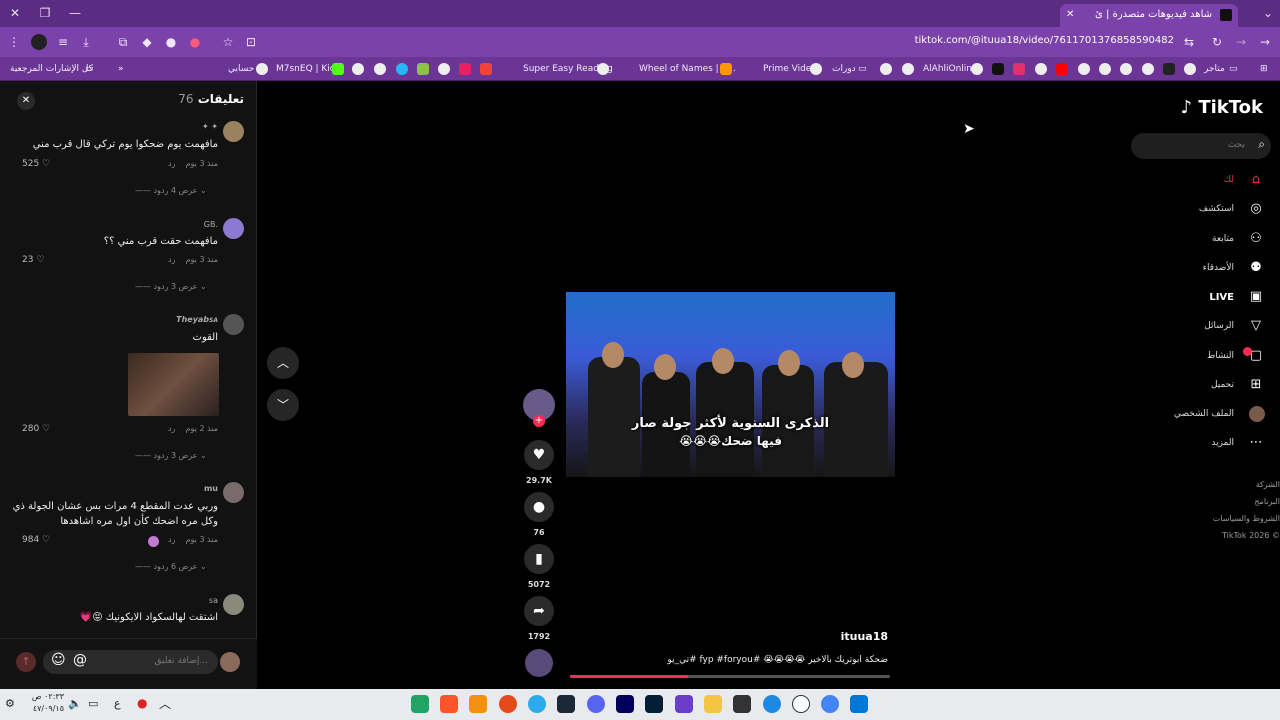 The width and height of the screenshot is (1280, 720). I want to click on extension-icon-2: ●, so click(171, 42).